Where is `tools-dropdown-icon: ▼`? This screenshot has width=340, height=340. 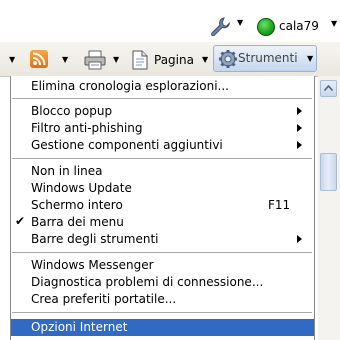 tools-dropdown-icon: ▼ is located at coordinates (310, 58).